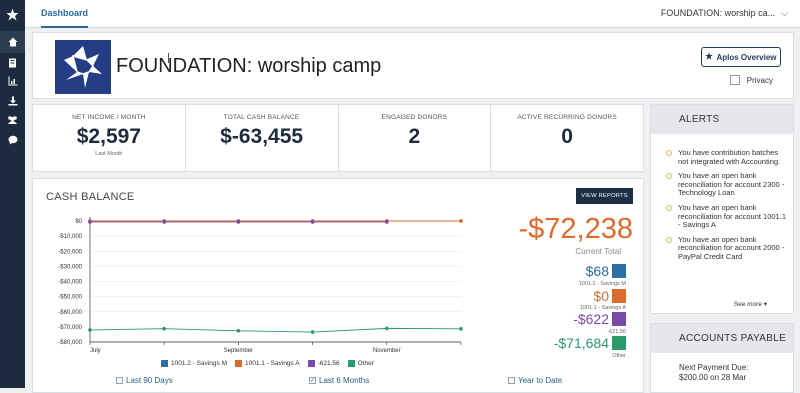  I want to click on range-year-to-date: Year to Date, so click(535, 380).